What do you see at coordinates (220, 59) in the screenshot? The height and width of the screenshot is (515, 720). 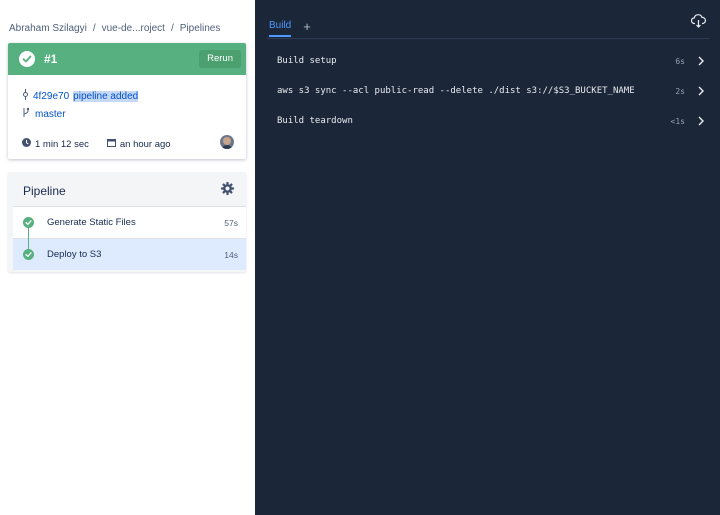 I see `rerun-button: Rerun` at bounding box center [220, 59].